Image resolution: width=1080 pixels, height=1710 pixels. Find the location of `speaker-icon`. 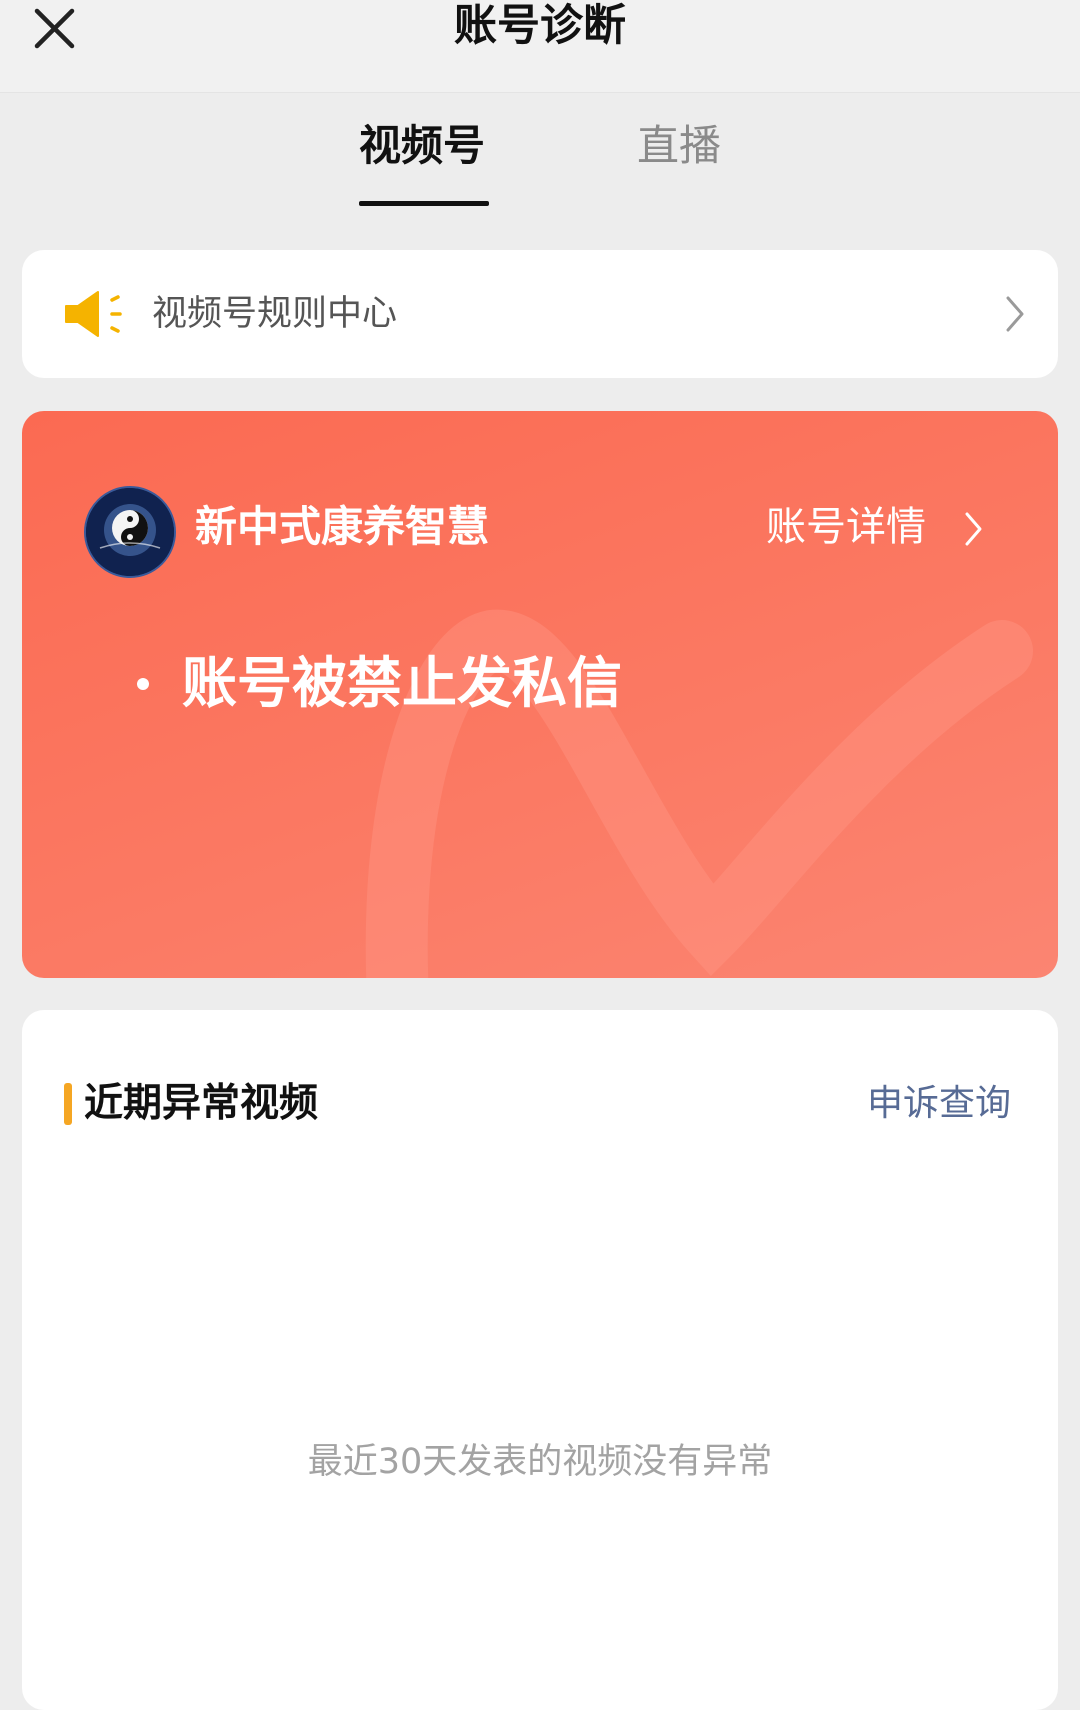

speaker-icon is located at coordinates (94, 314).